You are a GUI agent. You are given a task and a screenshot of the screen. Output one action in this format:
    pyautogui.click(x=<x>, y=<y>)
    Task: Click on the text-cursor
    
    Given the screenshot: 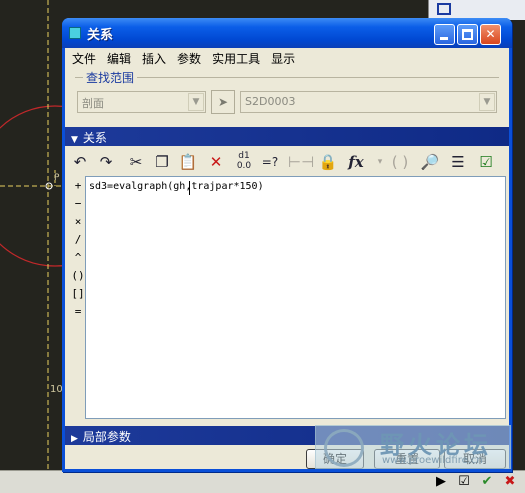 What is the action you would take?
    pyautogui.click(x=189, y=188)
    